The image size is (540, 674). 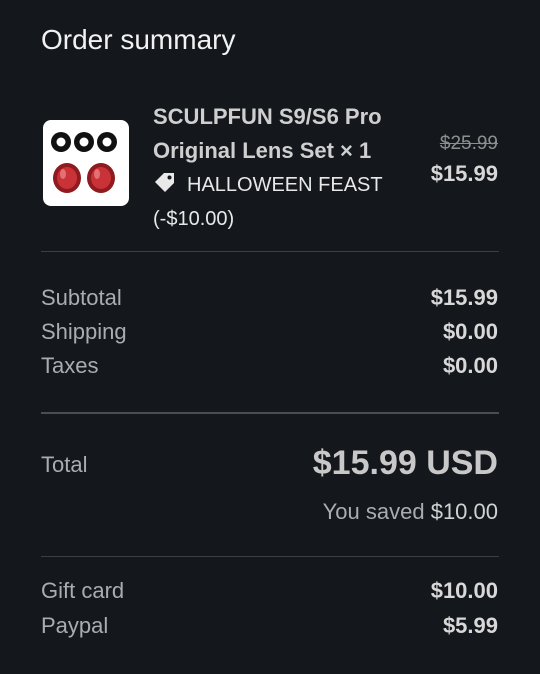 I want to click on original-price: $25.99, so click(x=468, y=143).